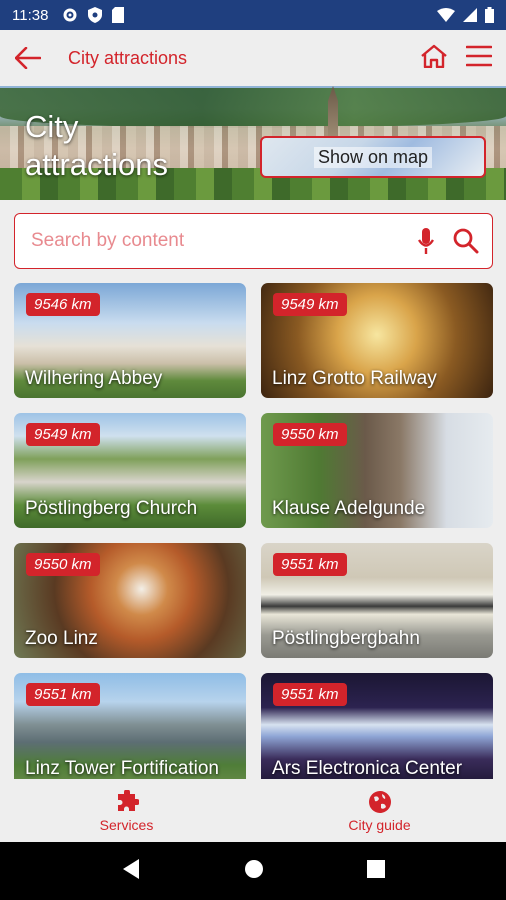  Describe the element at coordinates (131, 868) in the screenshot. I see `triangle-back-icon` at that location.